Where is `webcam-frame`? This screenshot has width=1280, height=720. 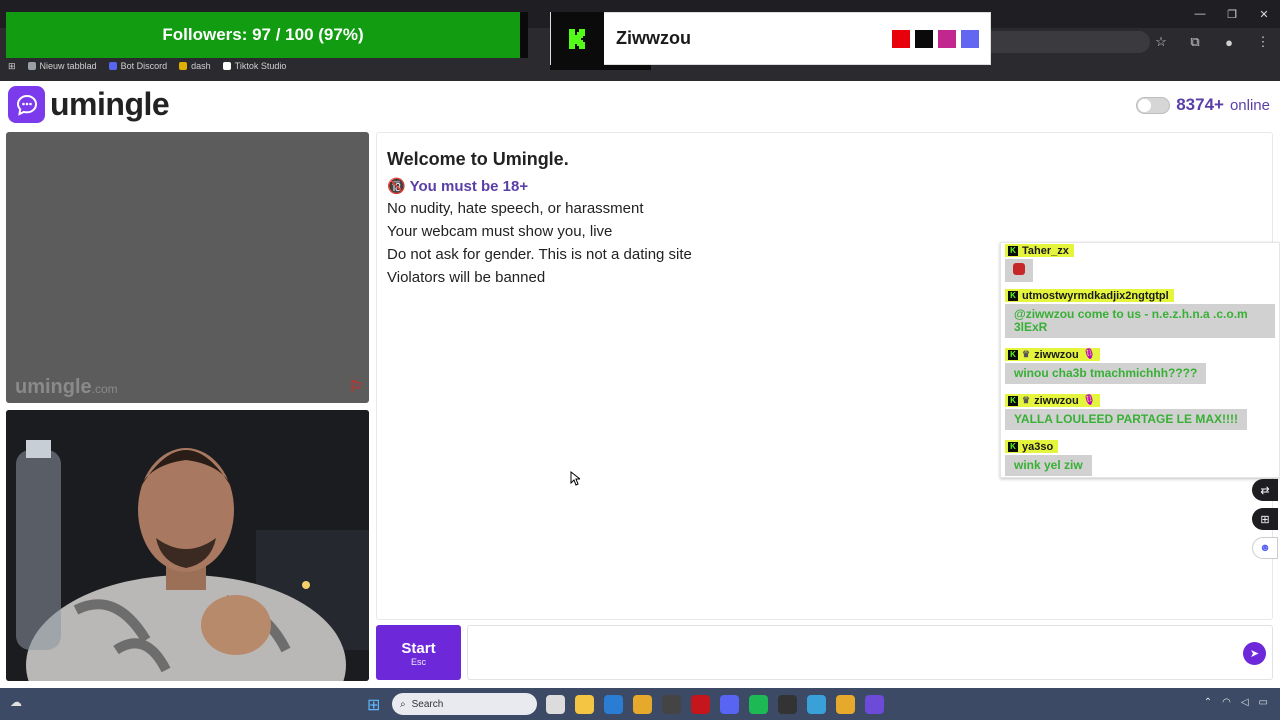 webcam-frame is located at coordinates (187, 545).